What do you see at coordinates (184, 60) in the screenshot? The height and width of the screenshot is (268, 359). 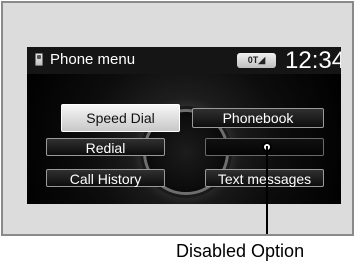 I see `status-bar: Phone menu 0T◢ 12:34` at bounding box center [184, 60].